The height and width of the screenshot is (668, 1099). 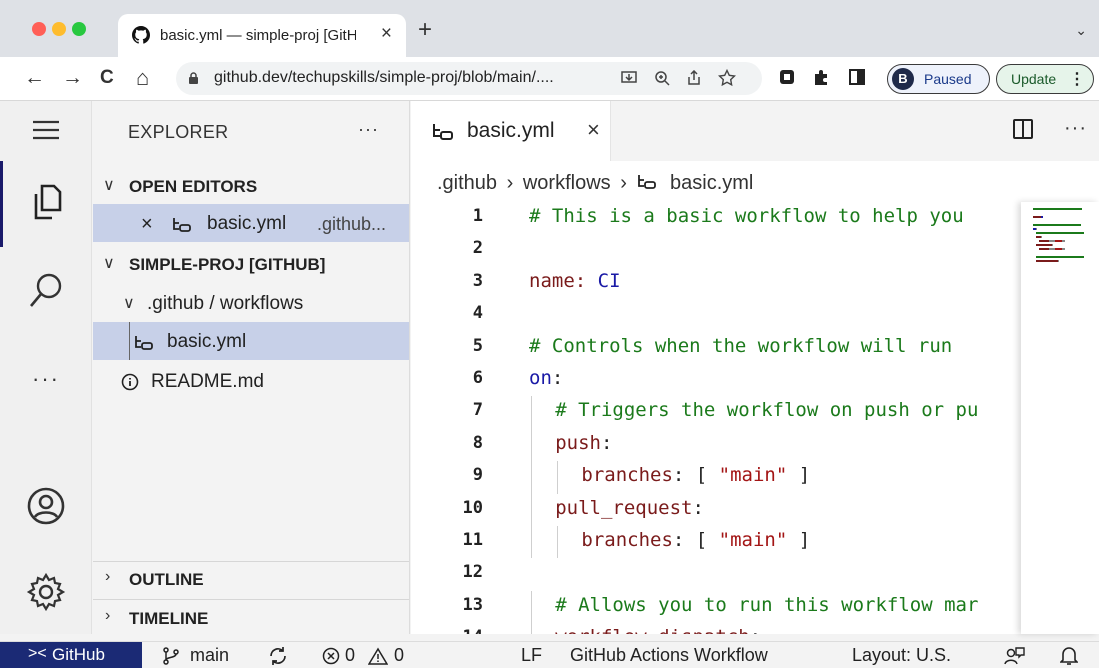 I want to click on install-app-icon, so click(x=629, y=78).